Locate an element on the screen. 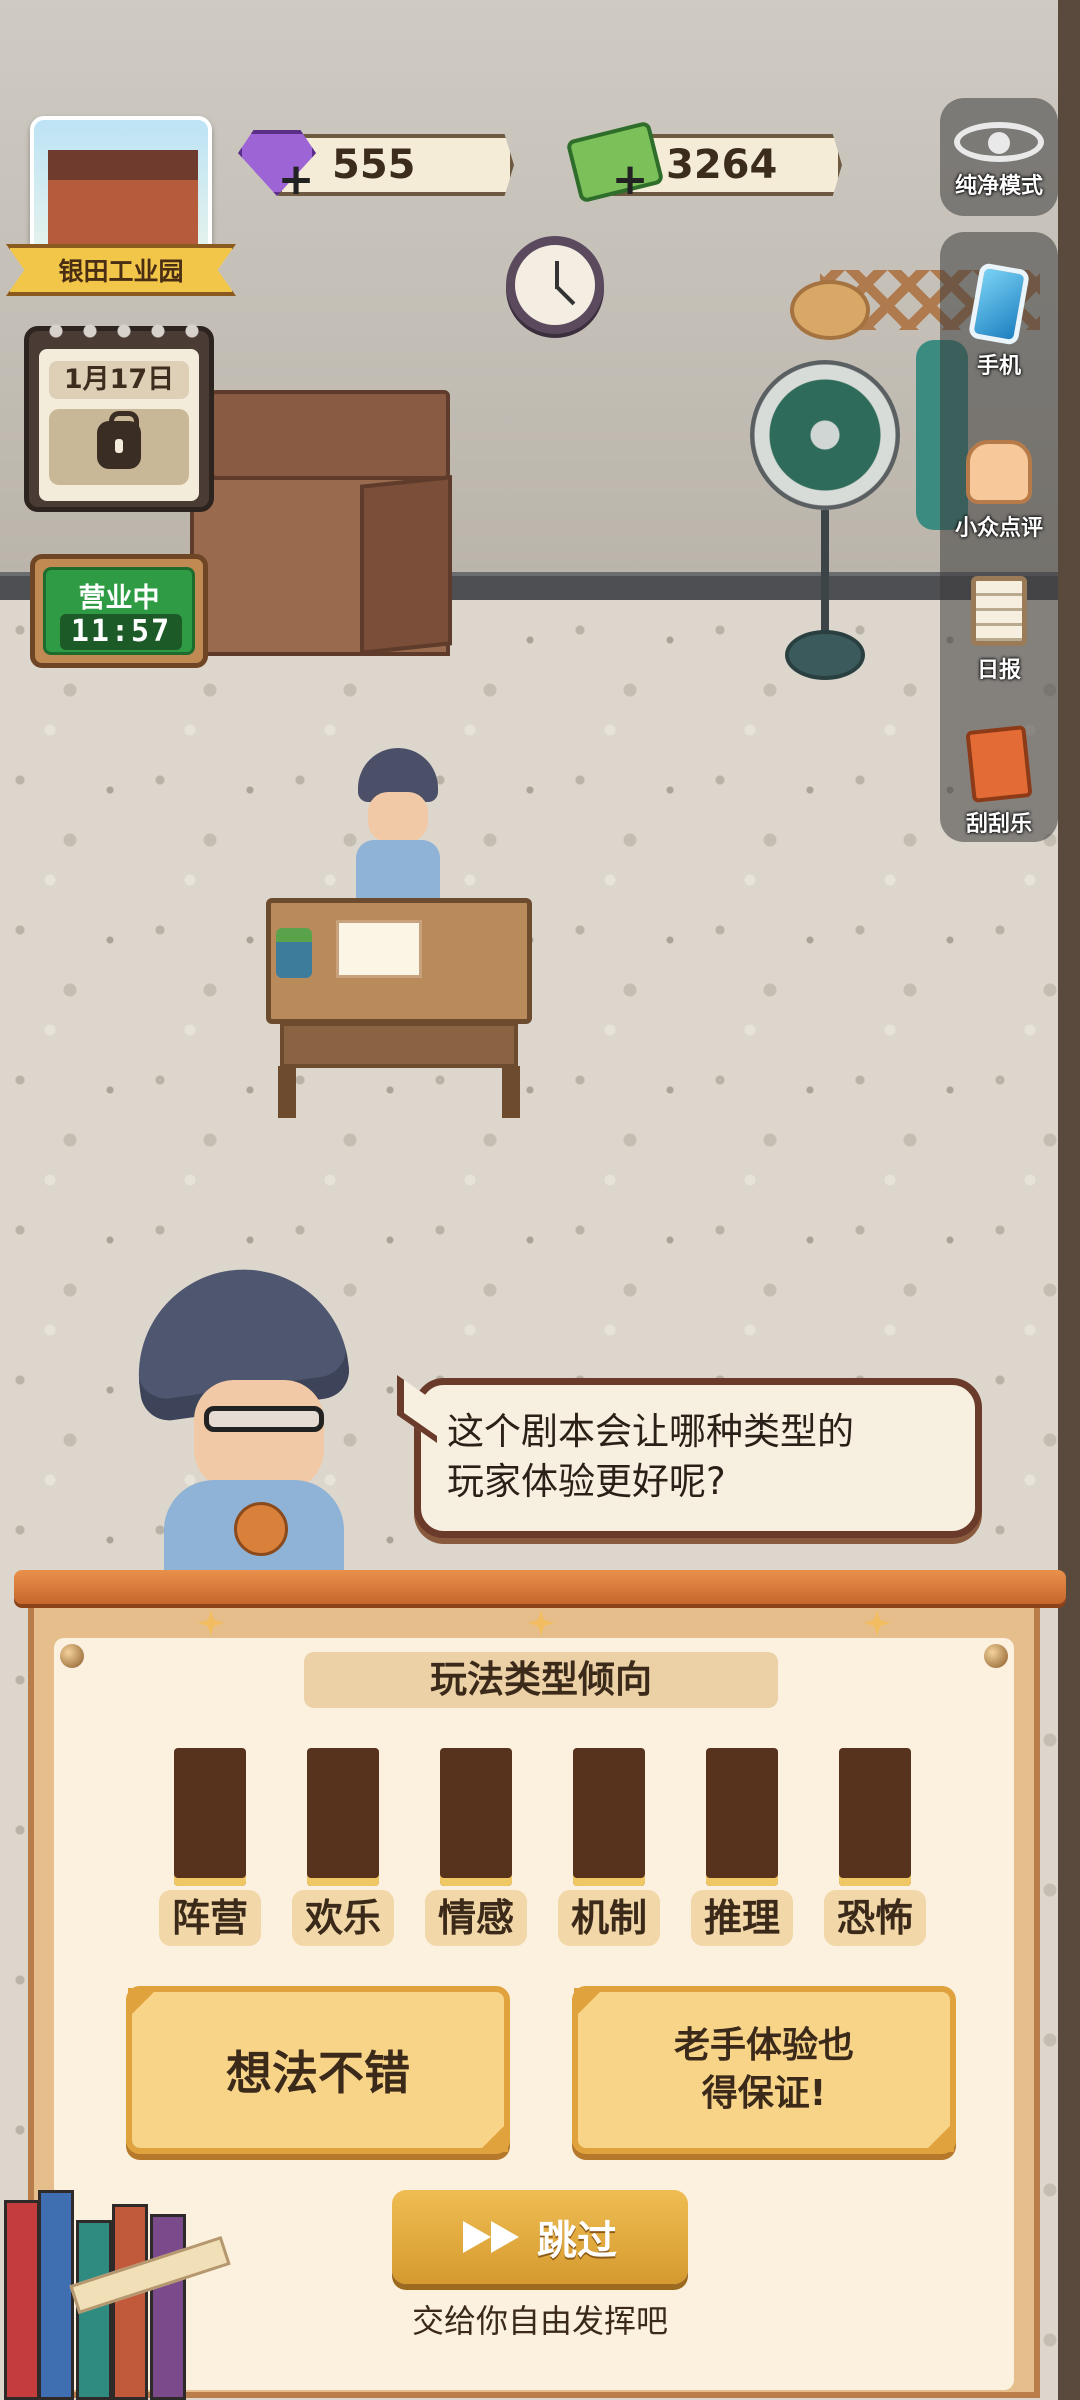  category-label: 推理 is located at coordinates (742, 1918).